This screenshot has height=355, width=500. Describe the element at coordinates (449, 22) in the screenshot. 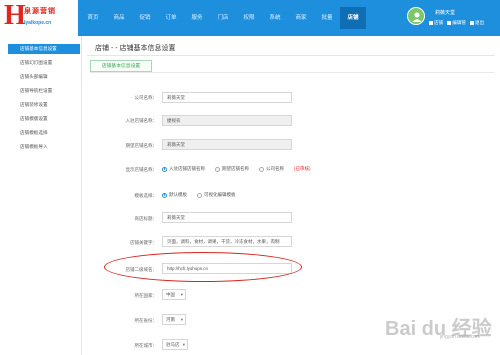

I see `edit-icon` at that location.